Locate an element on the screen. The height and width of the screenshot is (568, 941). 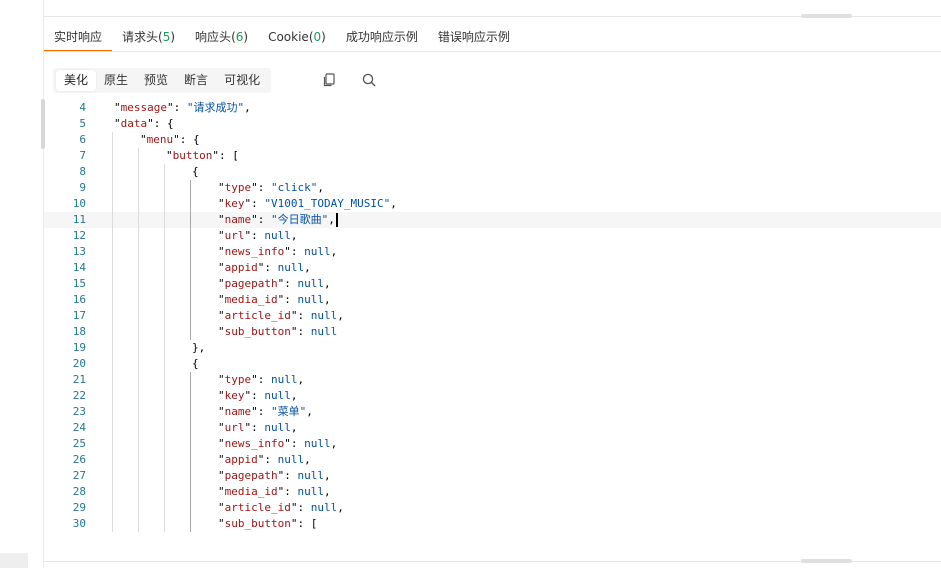
code-line: 19}, is located at coordinates (492, 348).